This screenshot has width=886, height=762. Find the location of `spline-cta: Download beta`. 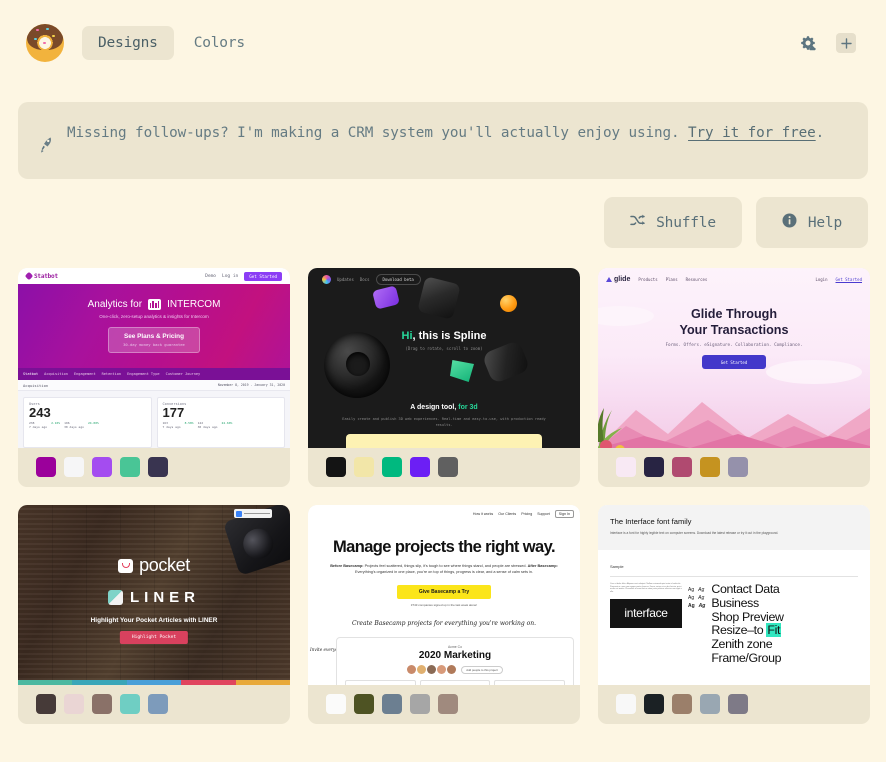

spline-cta: Download beta is located at coordinates (398, 279).